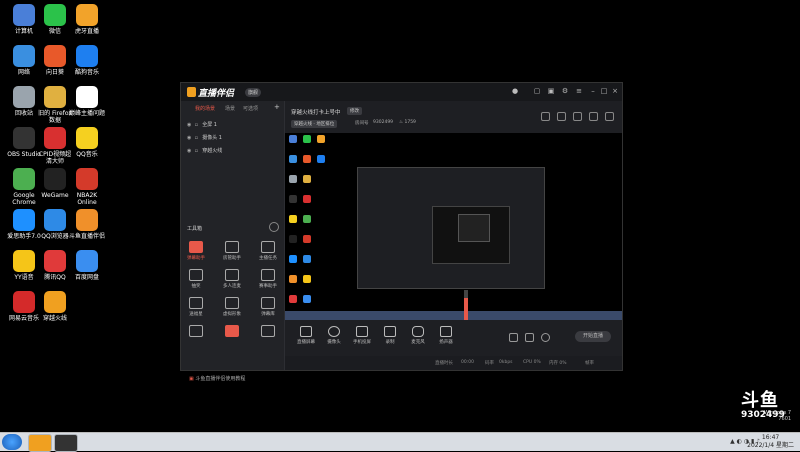 Image resolution: width=800 pixels, height=452 pixels. Describe the element at coordinates (87, 19) in the screenshot. I see `desktop-shortcut: 虎牙直播` at that location.